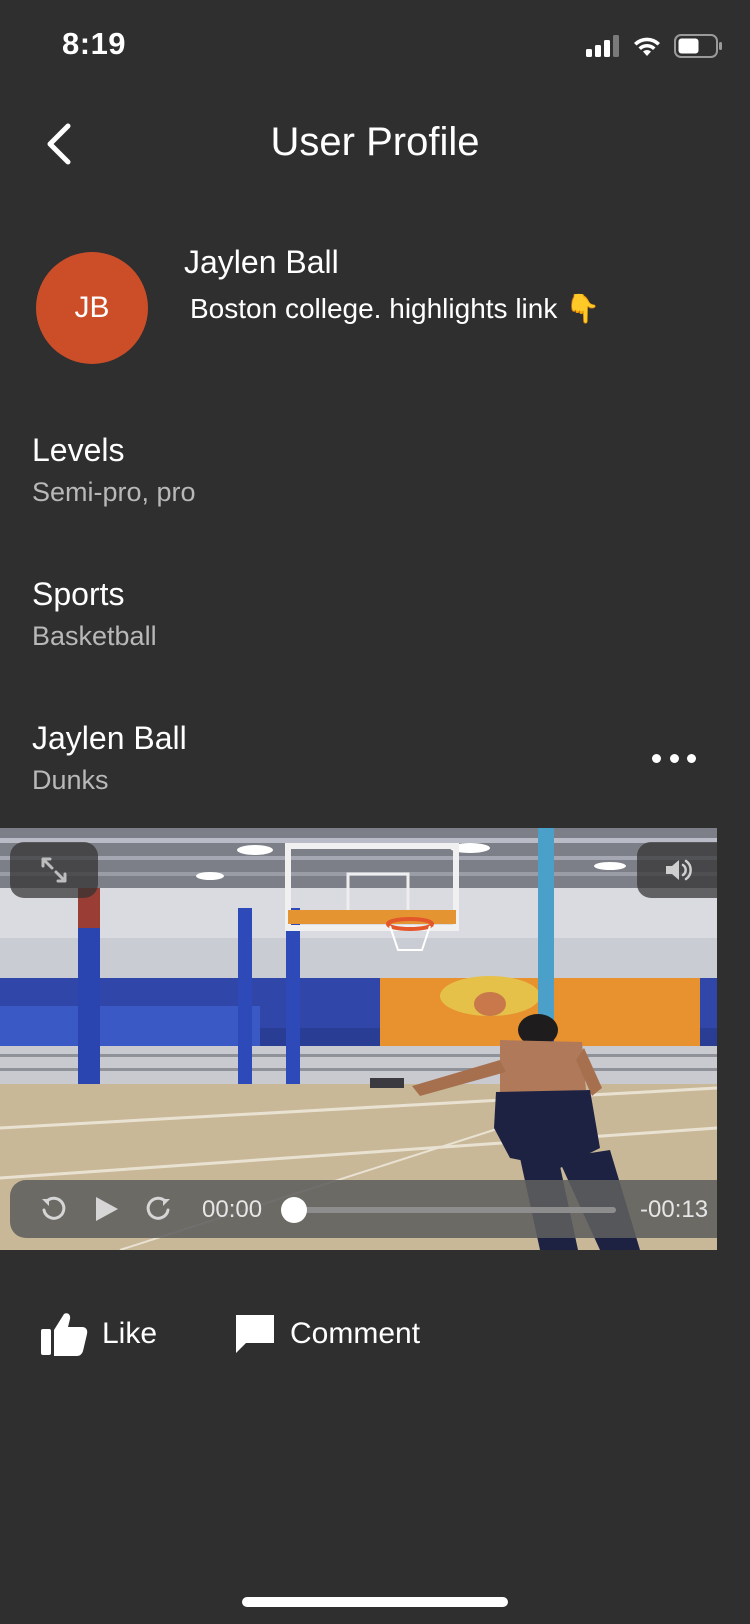  Describe the element at coordinates (98, 1334) in the screenshot. I see `like-button: Like` at that location.